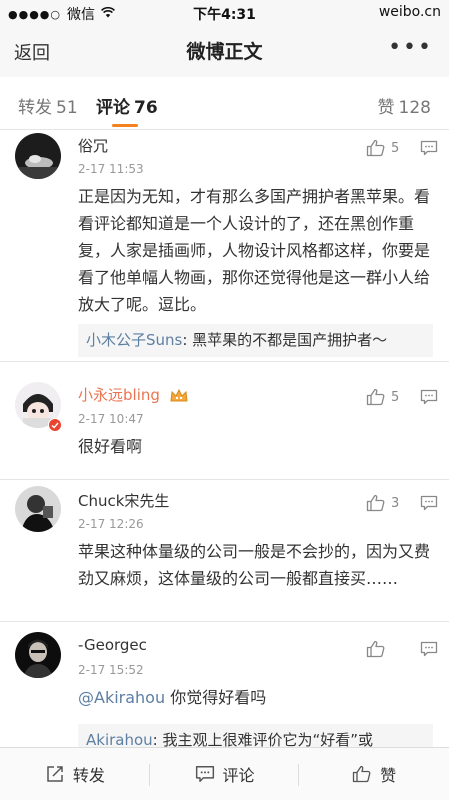 The height and width of the screenshot is (800, 449). Describe the element at coordinates (121, 697) in the screenshot. I see `mention-link: @Akirahou` at that location.